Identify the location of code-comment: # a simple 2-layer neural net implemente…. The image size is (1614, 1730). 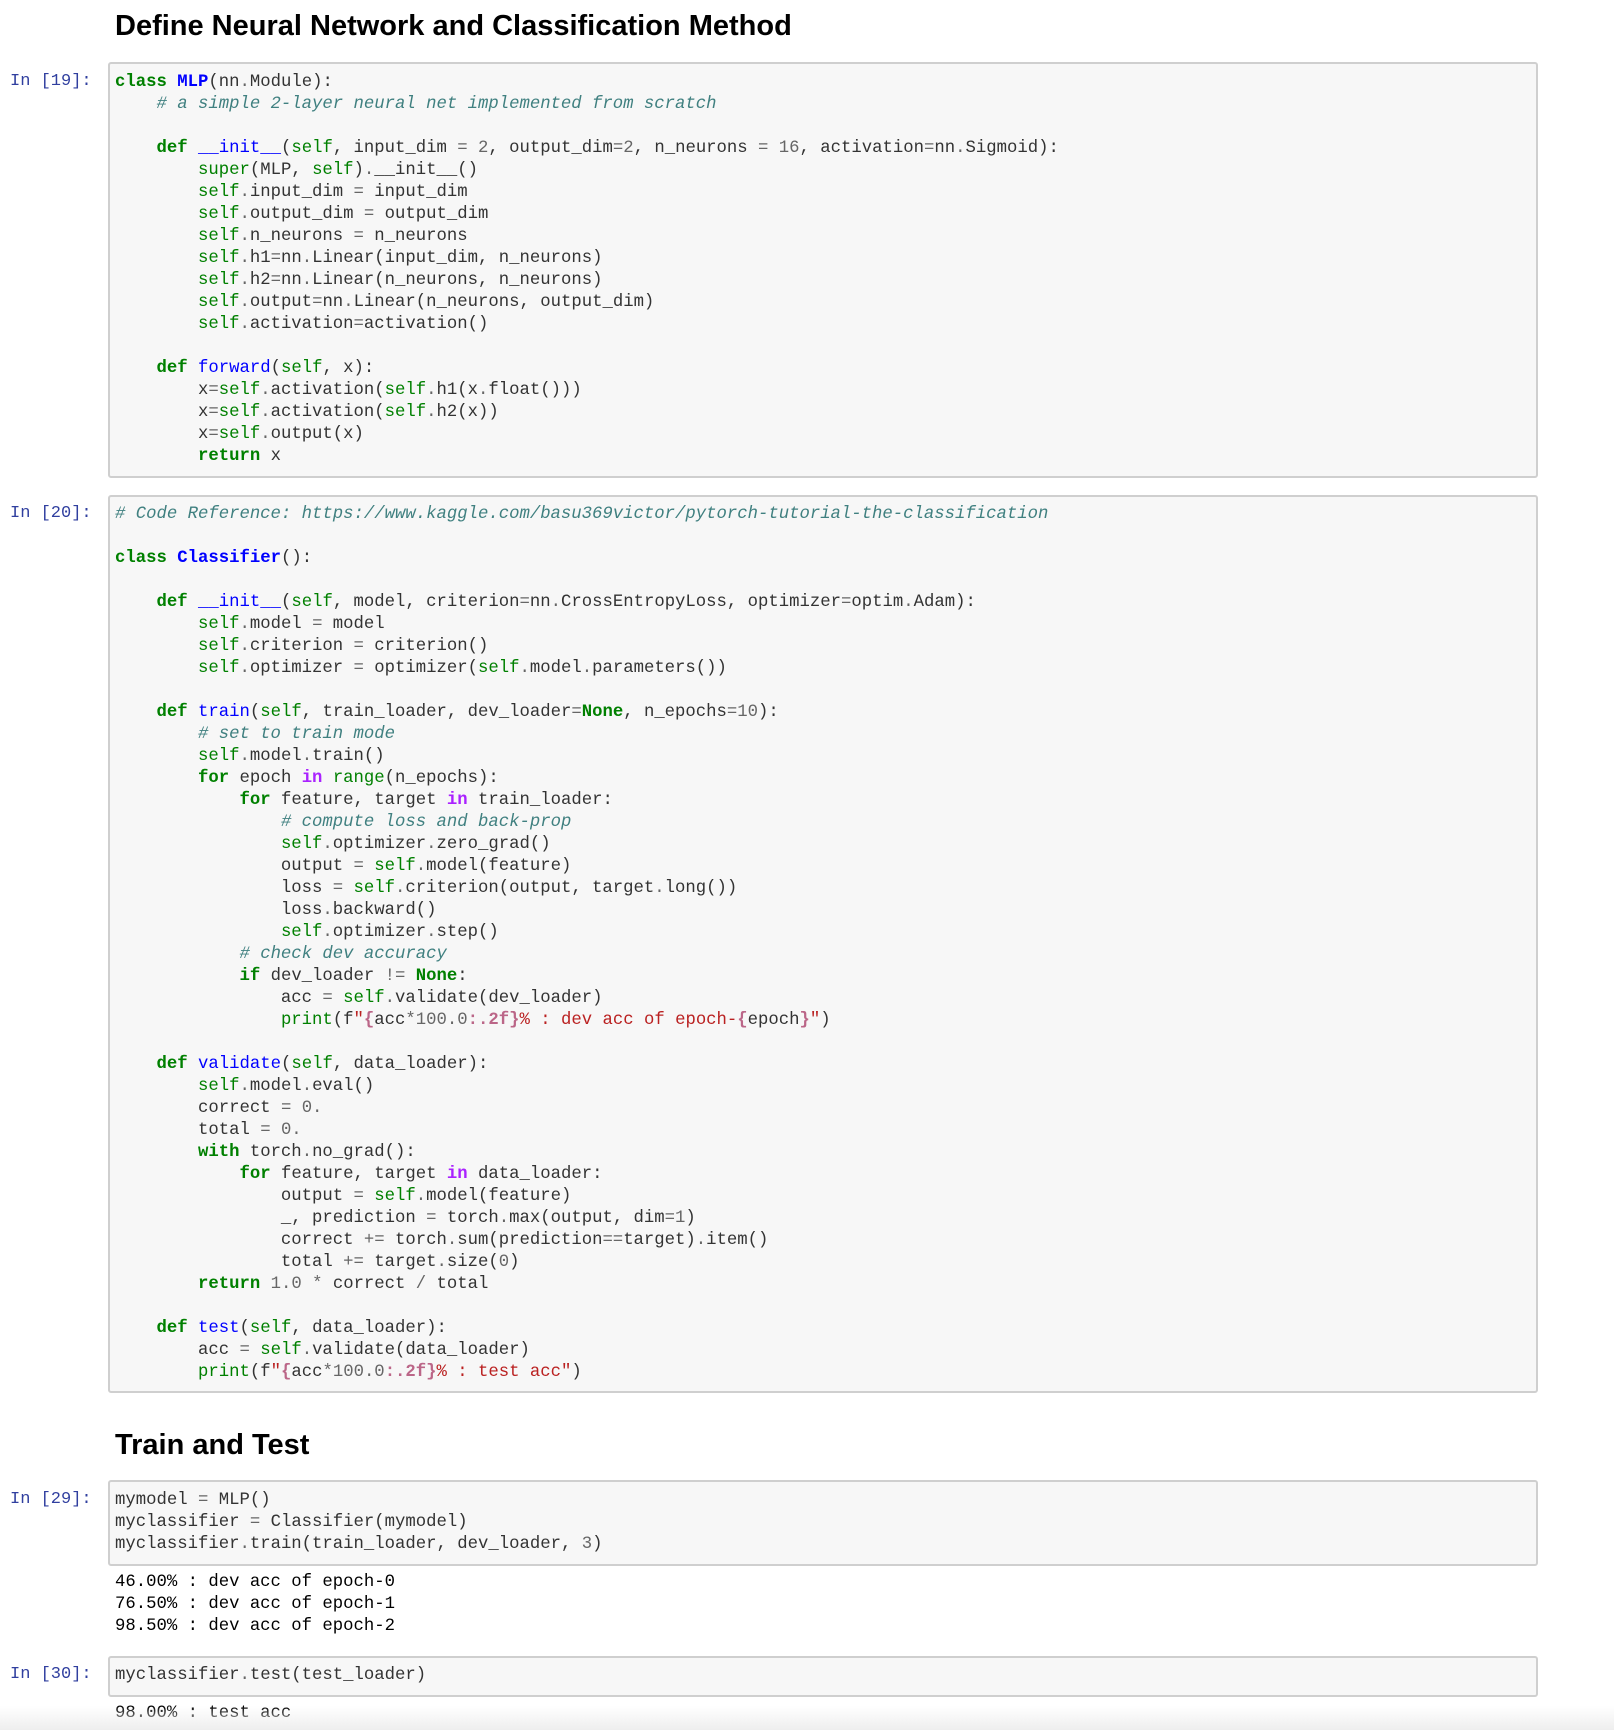
(436, 104).